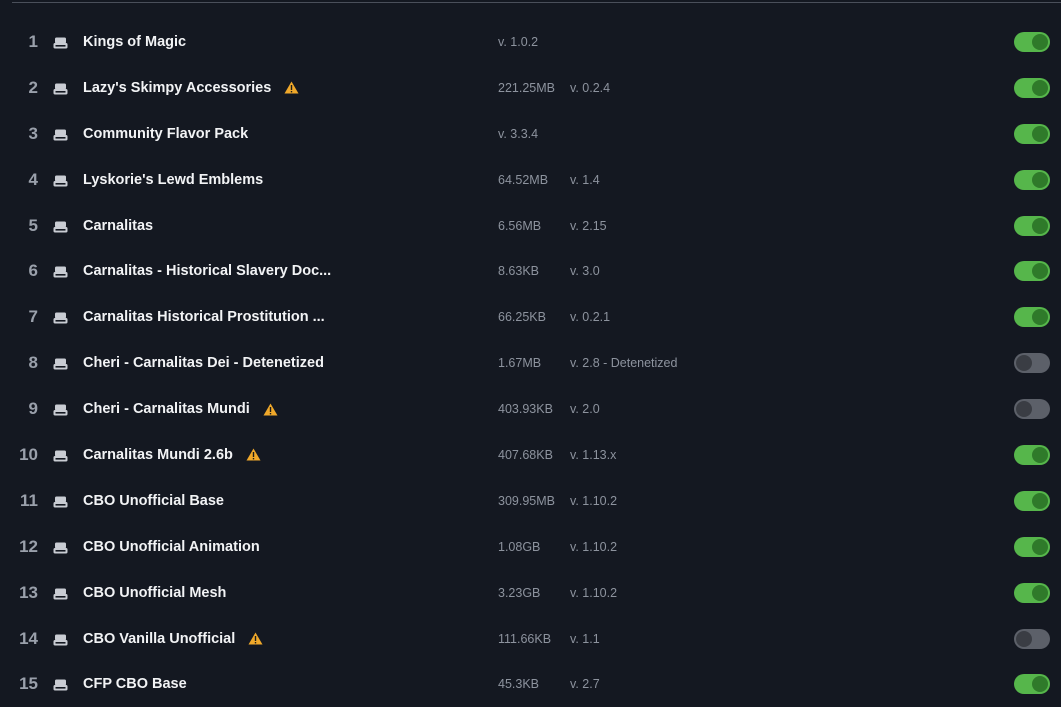 The image size is (1061, 707). Describe the element at coordinates (28, 546) in the screenshot. I see `mod-index: 12` at that location.